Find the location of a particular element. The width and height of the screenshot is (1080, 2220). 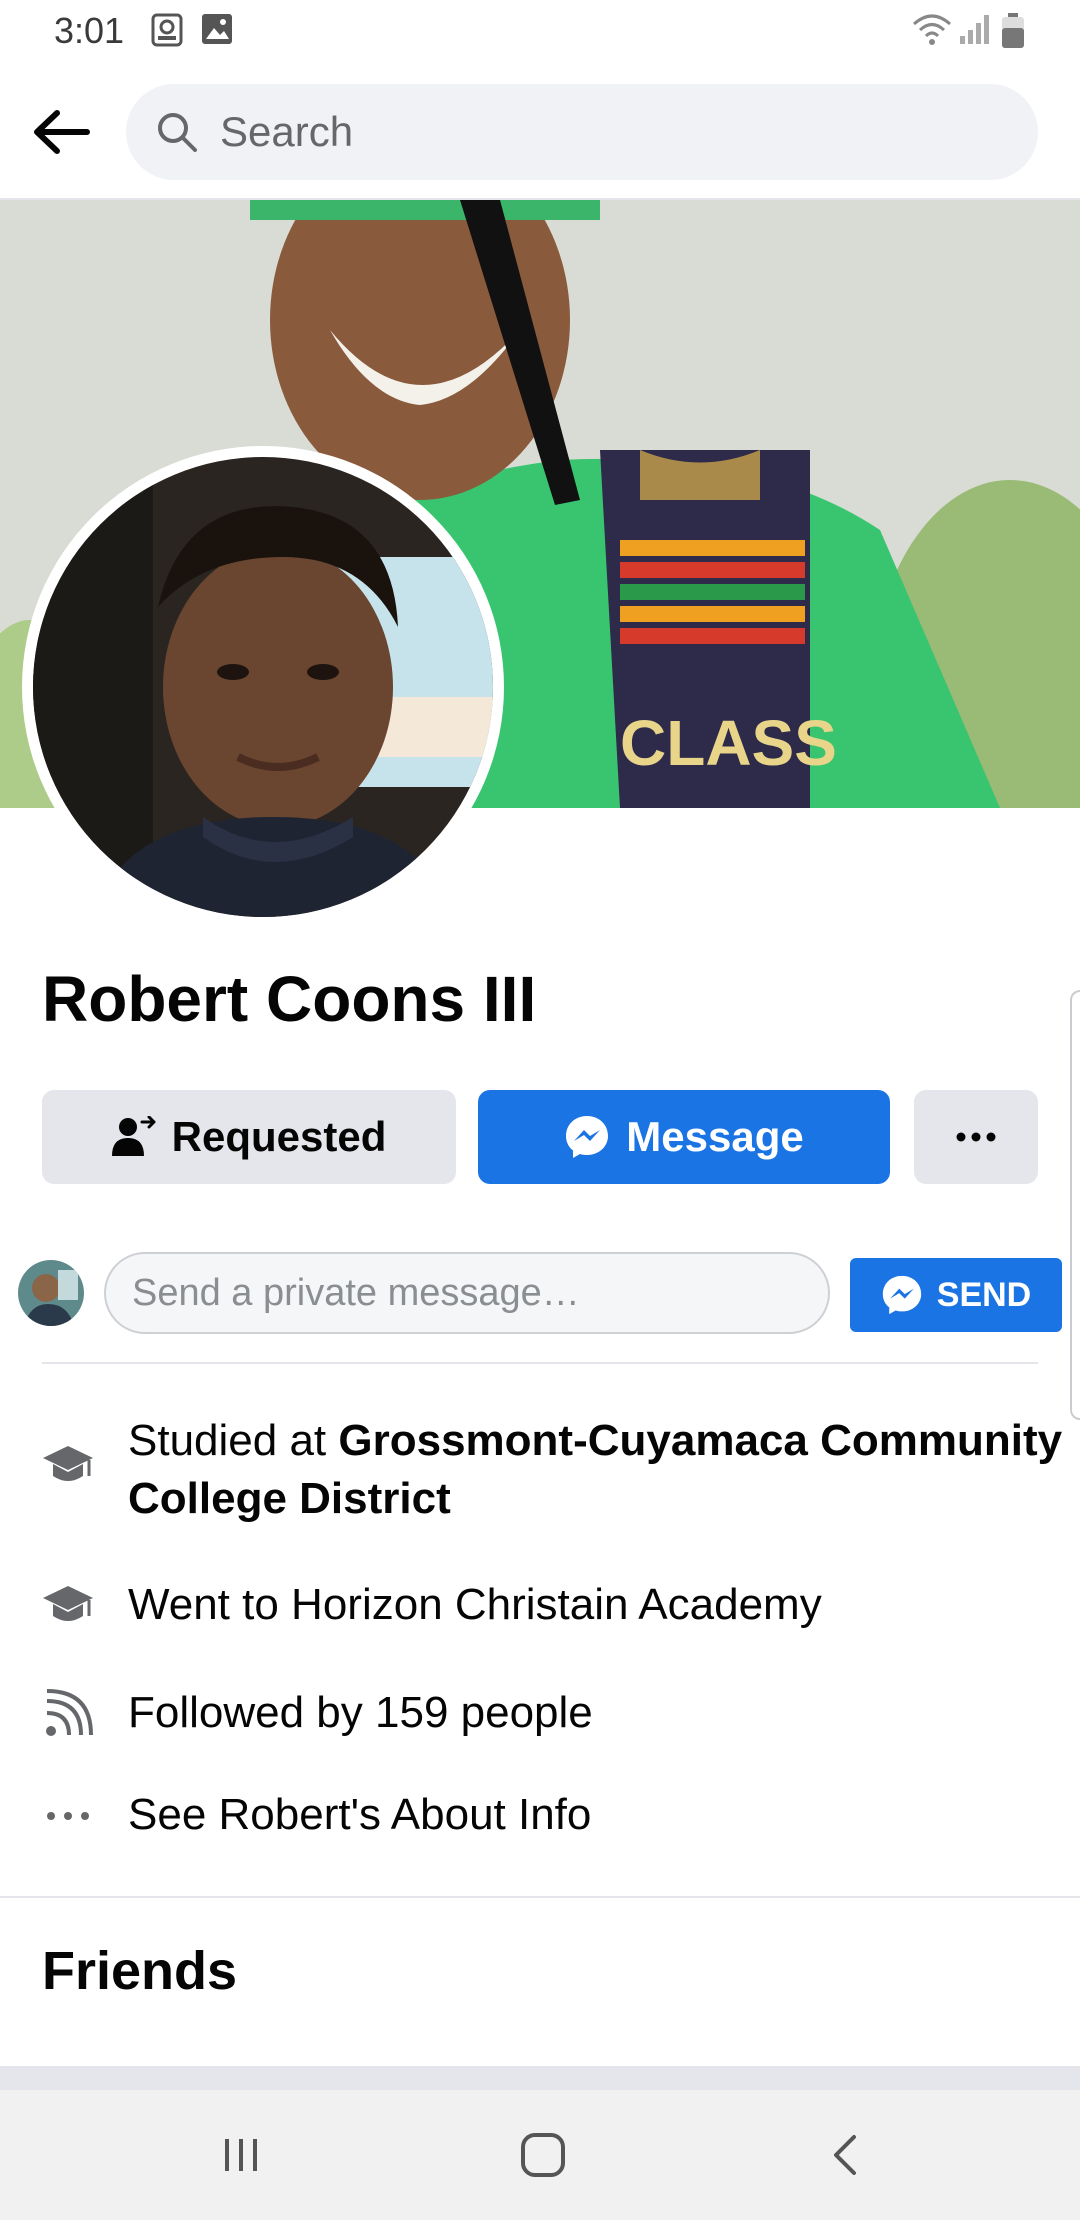

back-arrow-icon is located at coordinates (61, 132).